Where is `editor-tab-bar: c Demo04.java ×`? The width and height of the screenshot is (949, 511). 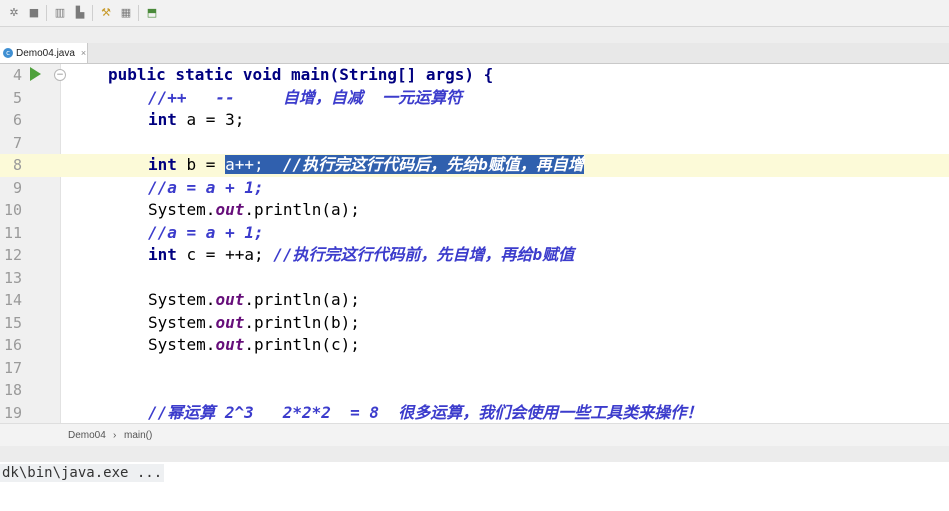 editor-tab-bar: c Demo04.java × is located at coordinates (474, 53).